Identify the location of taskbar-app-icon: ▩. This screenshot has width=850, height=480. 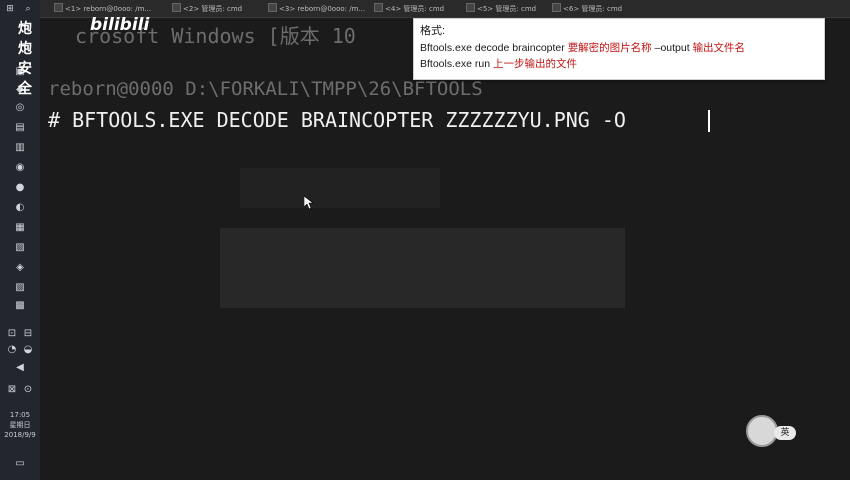
(20, 306).